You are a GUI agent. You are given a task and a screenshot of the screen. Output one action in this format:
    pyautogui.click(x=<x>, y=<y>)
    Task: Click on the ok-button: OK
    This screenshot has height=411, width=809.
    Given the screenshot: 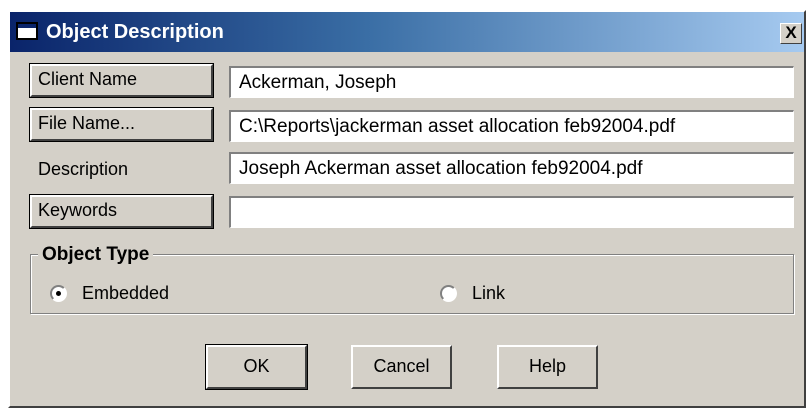 What is the action you would take?
    pyautogui.click(x=256, y=367)
    